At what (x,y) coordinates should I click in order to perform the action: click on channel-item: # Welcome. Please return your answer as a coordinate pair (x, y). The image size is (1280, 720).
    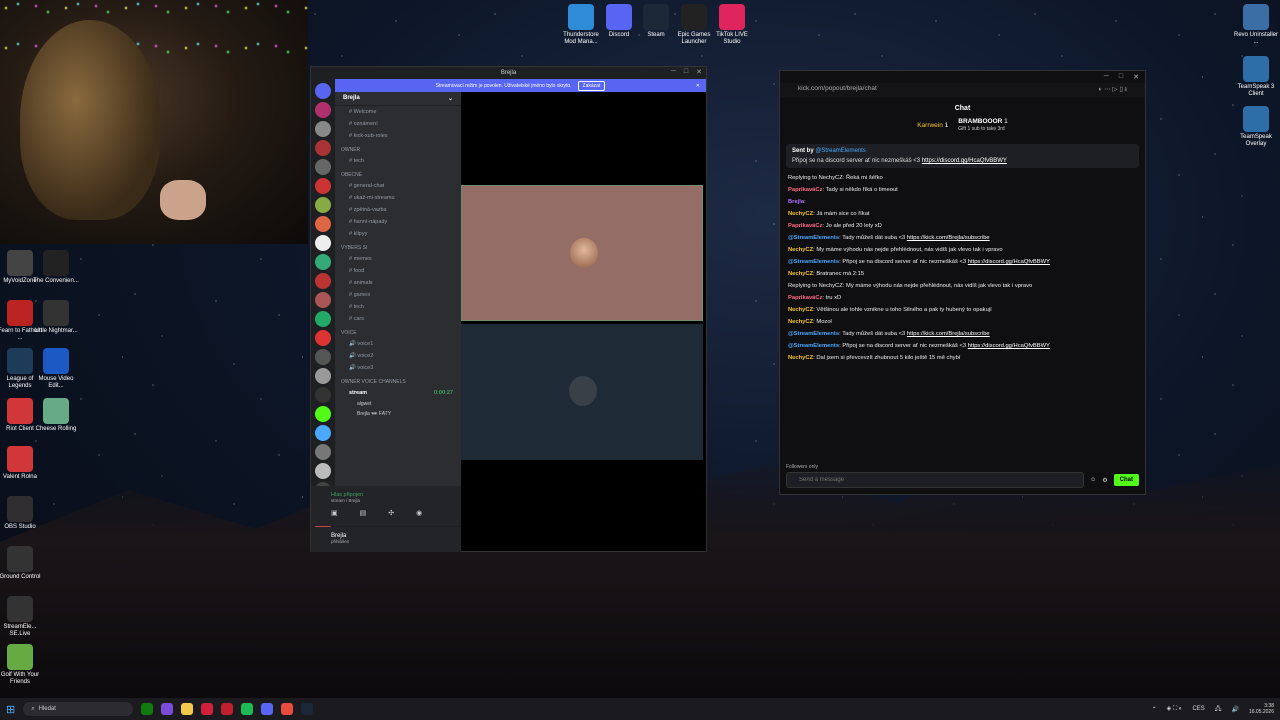
    Looking at the image, I should click on (398, 112).